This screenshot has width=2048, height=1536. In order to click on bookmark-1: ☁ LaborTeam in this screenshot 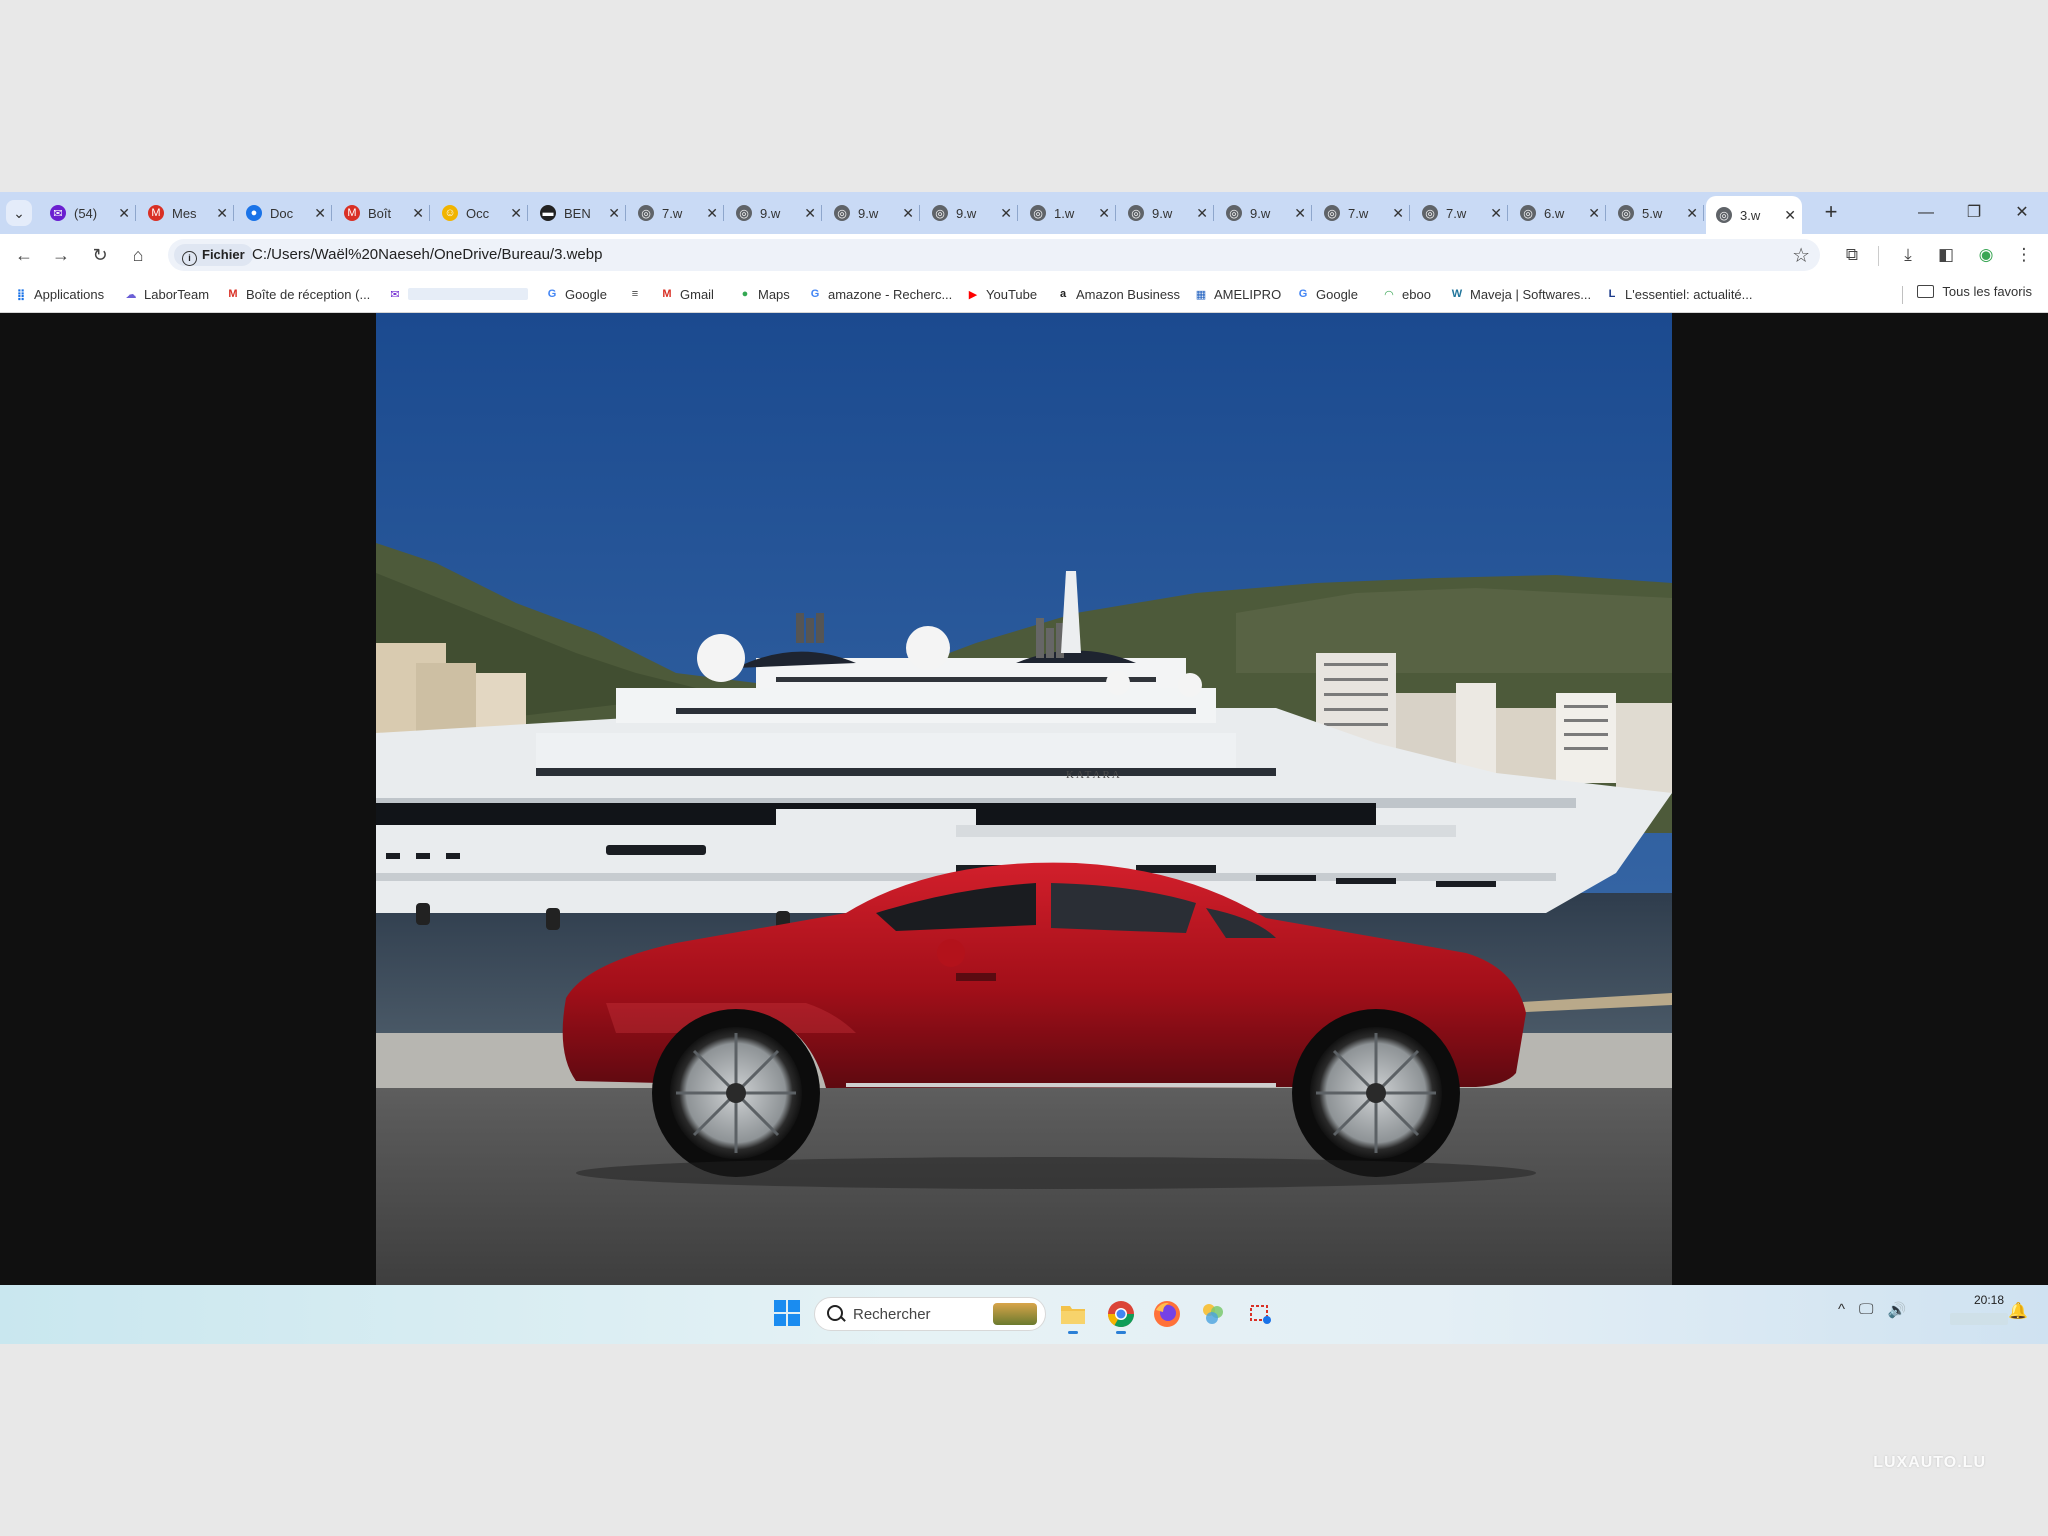, I will do `click(167, 294)`.